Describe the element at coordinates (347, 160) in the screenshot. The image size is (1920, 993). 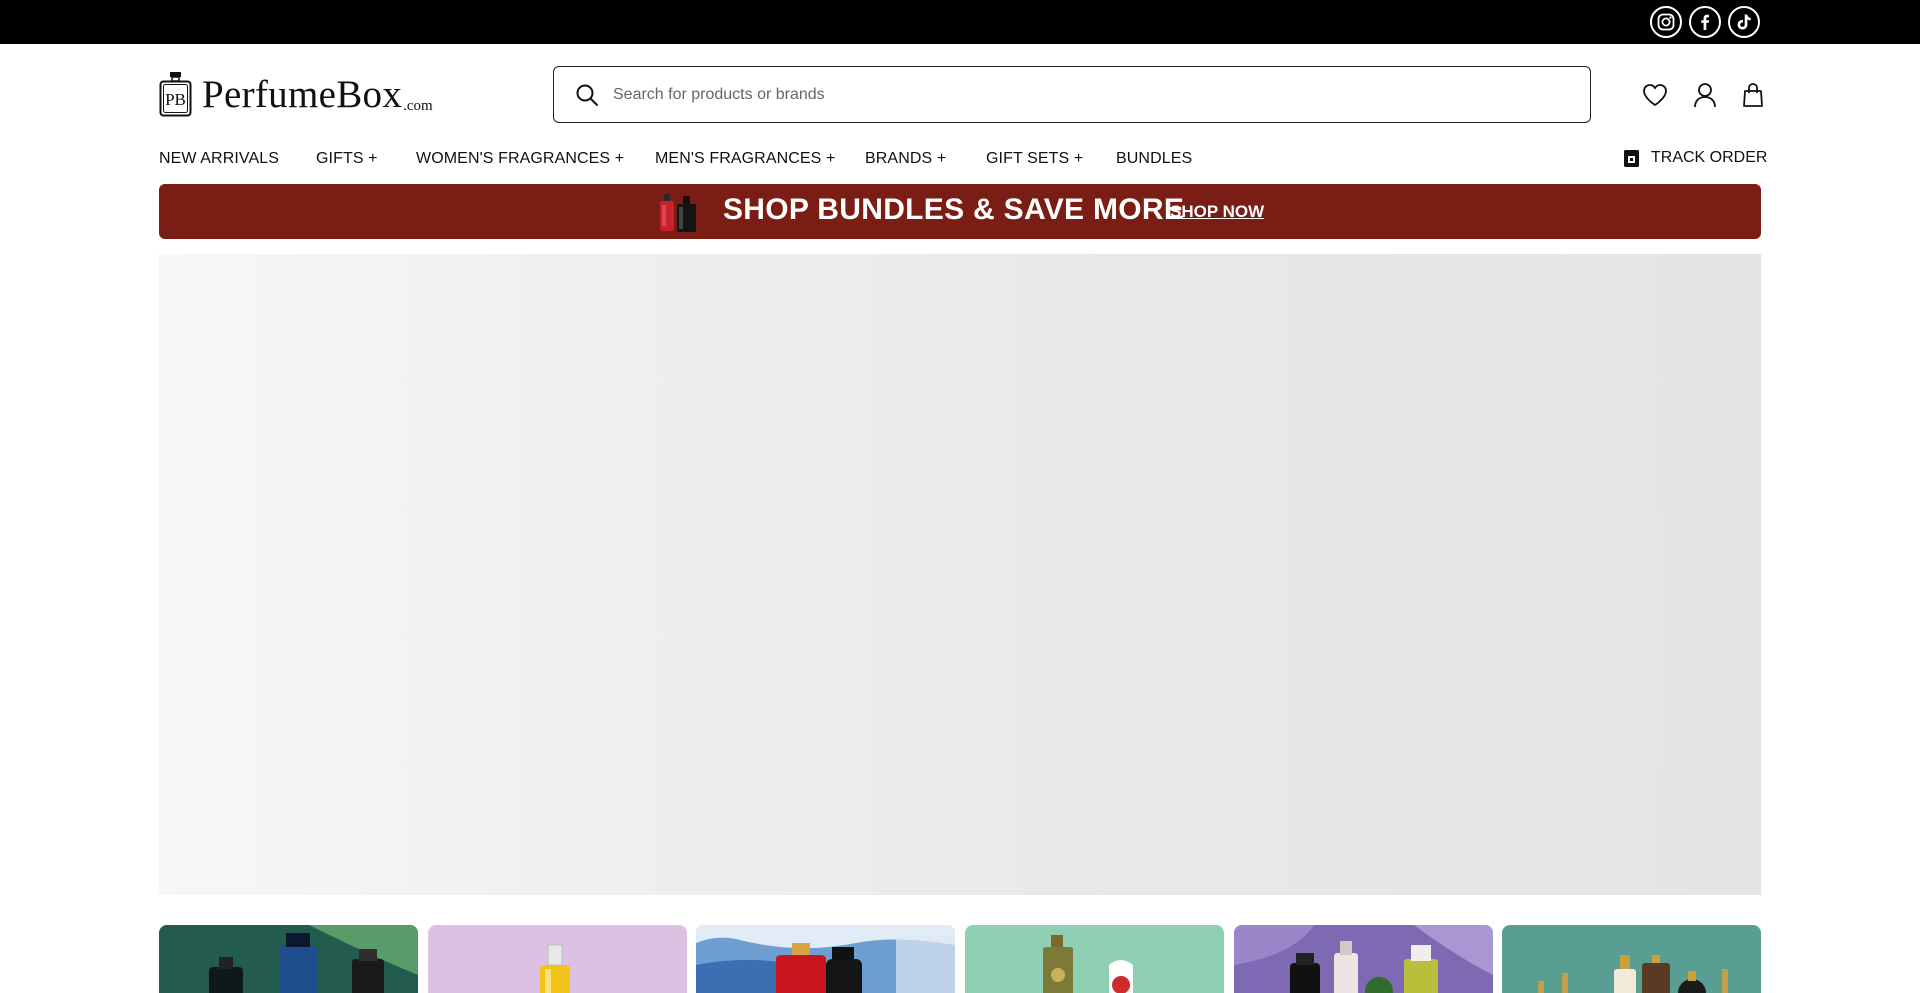
I see `nav-gifts: GIFTS +` at that location.